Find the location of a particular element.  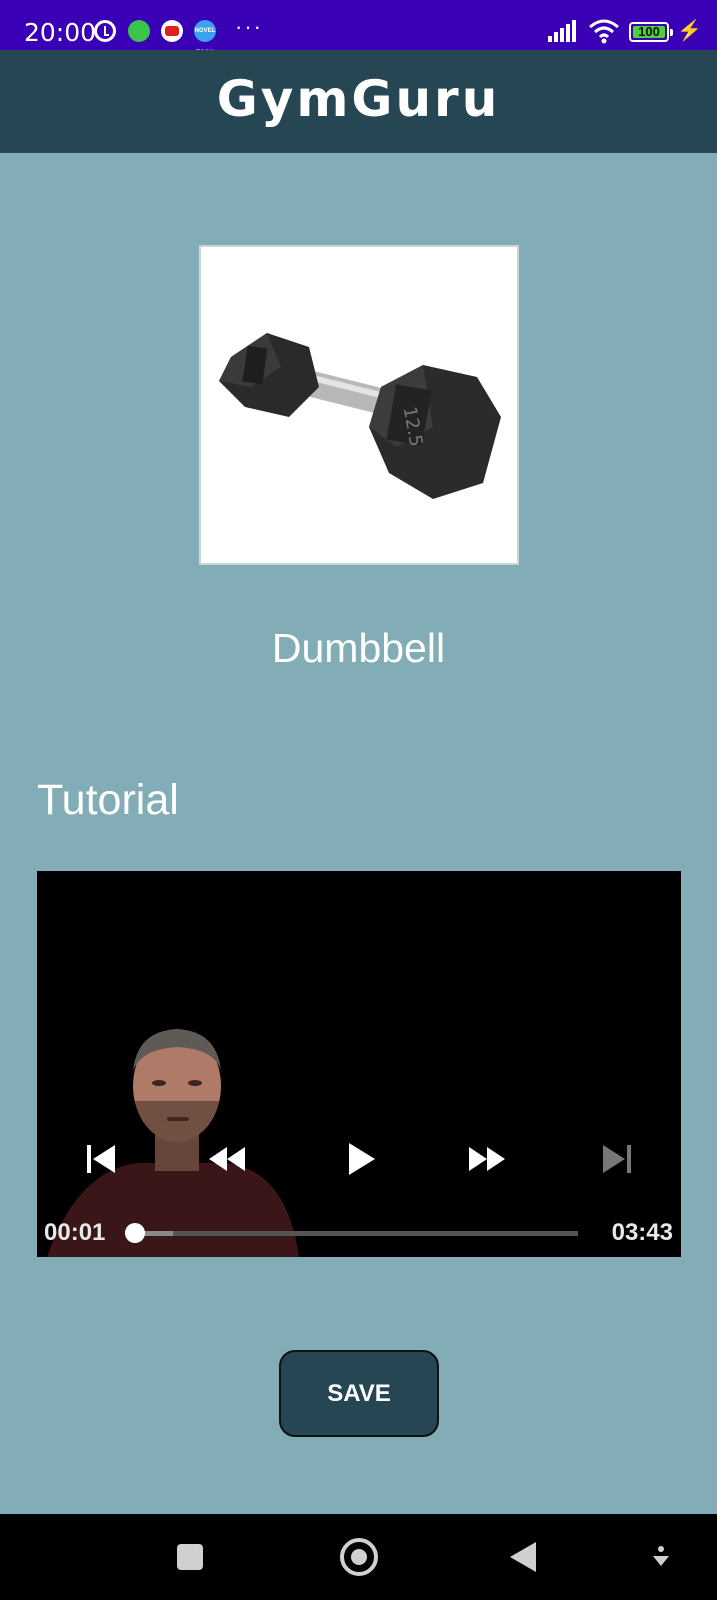

equipment-image: 12.5 is located at coordinates (359, 405).